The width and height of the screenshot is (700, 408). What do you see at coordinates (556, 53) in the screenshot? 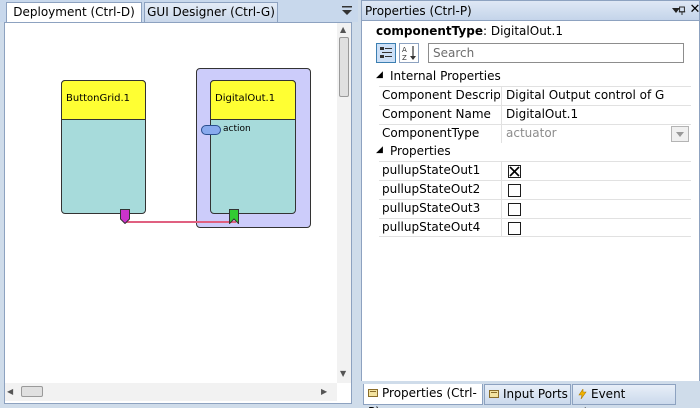
I see `property-search-input` at bounding box center [556, 53].